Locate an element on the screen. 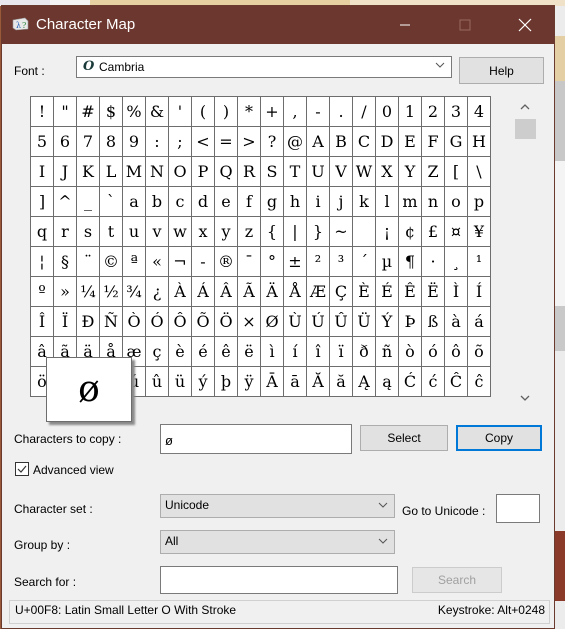 The image size is (565, 629). character-cell: } is located at coordinates (318, 232).